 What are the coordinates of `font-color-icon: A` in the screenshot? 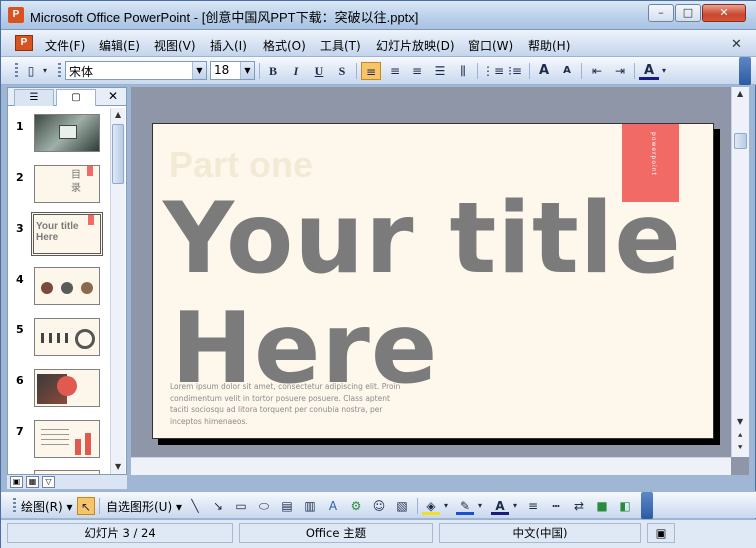 It's located at (500, 506).